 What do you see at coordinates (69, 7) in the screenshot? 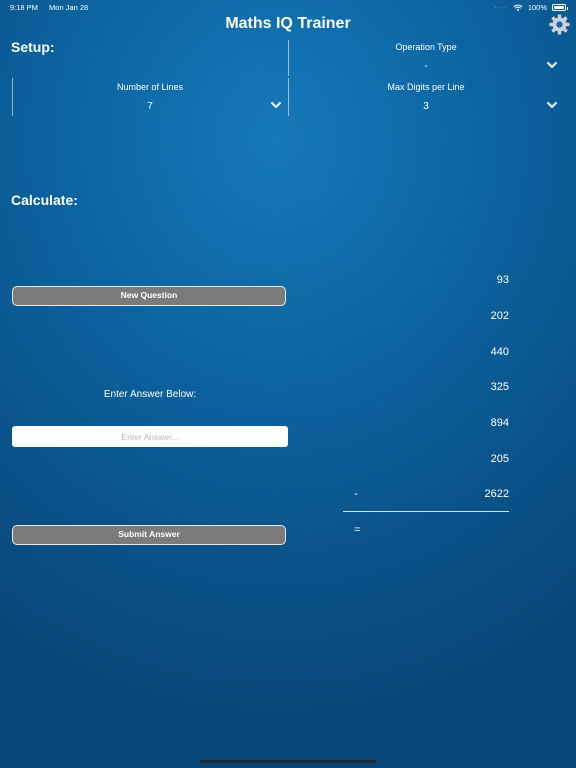
I see `status-date: Mon Jan 28` at bounding box center [69, 7].